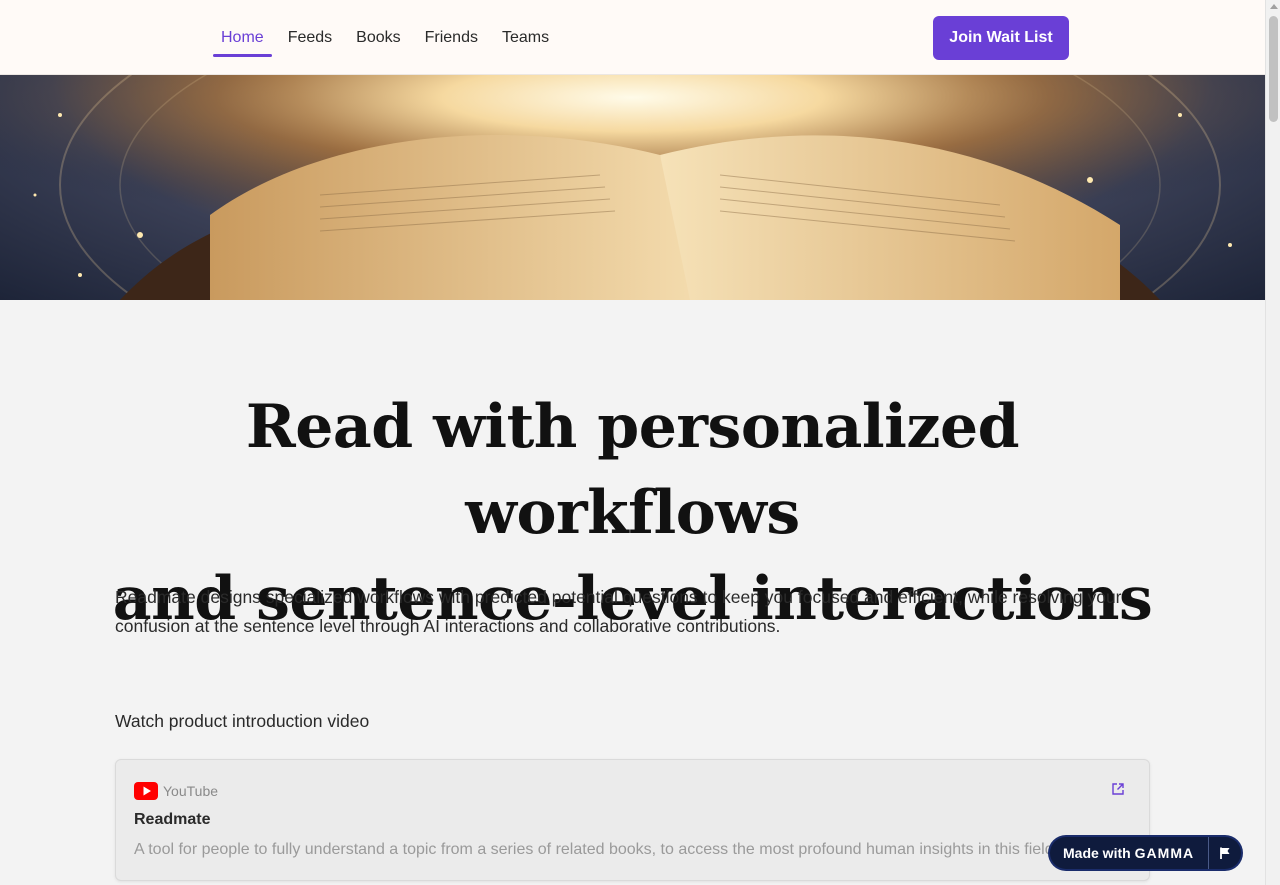  I want to click on nav-item-label: Friends, so click(451, 37).